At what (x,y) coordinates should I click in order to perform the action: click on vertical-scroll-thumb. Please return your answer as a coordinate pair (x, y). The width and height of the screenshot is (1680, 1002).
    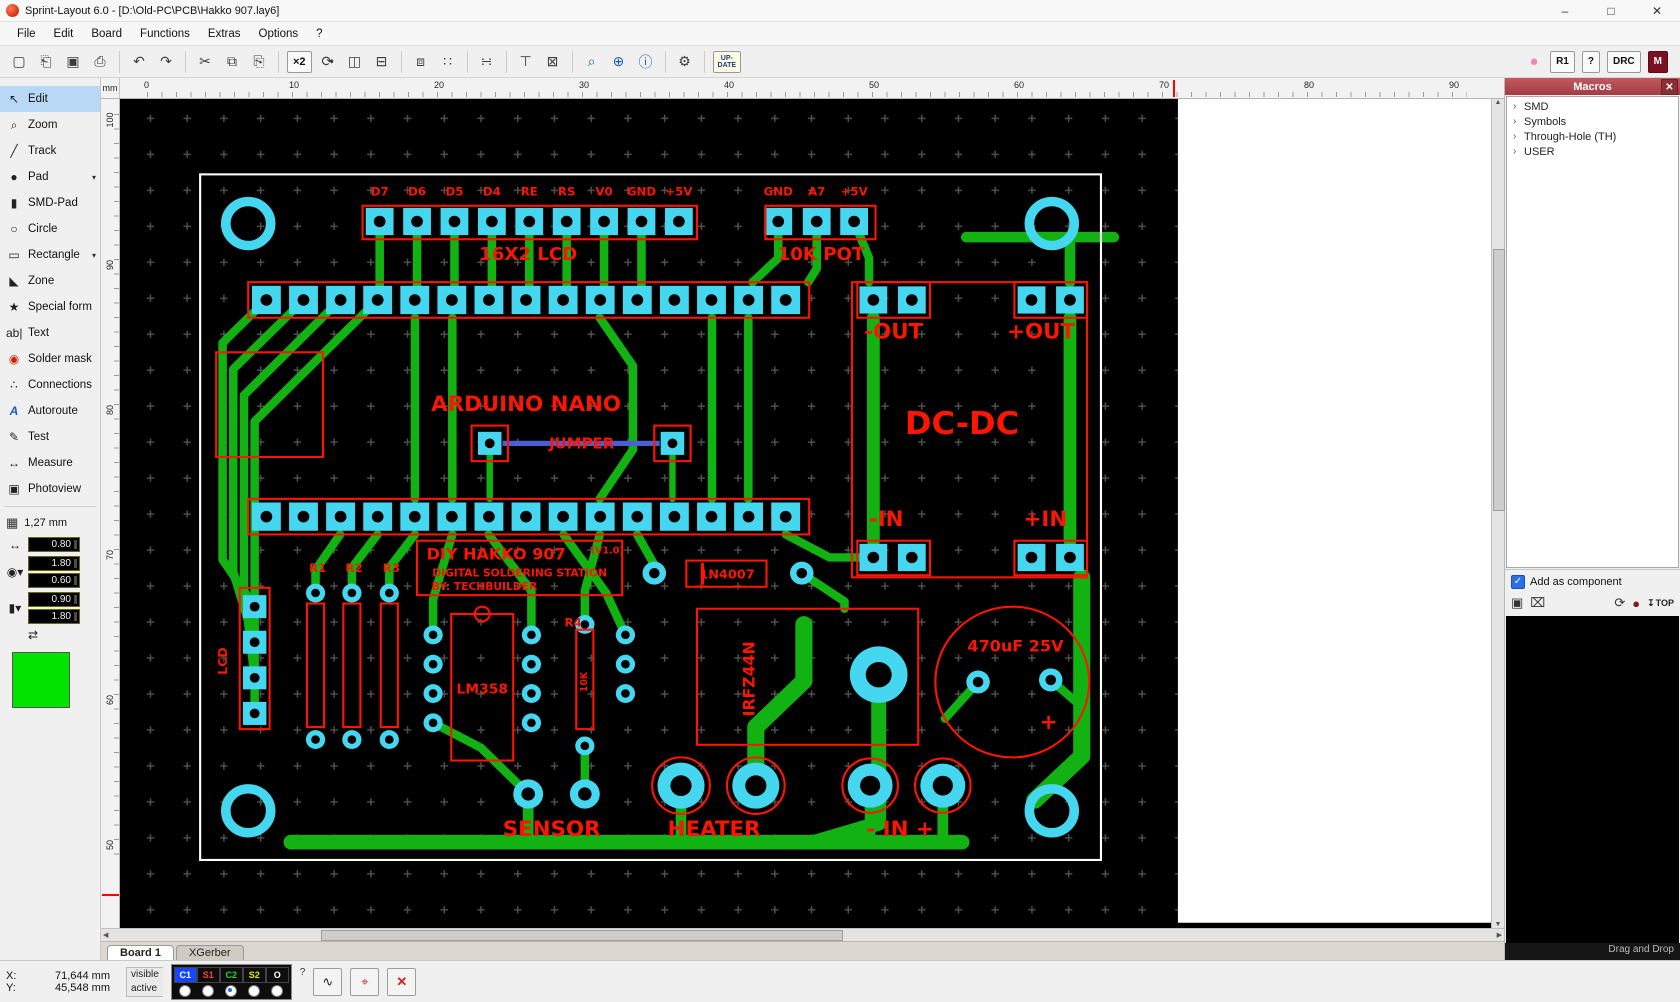
    Looking at the image, I should click on (1499, 380).